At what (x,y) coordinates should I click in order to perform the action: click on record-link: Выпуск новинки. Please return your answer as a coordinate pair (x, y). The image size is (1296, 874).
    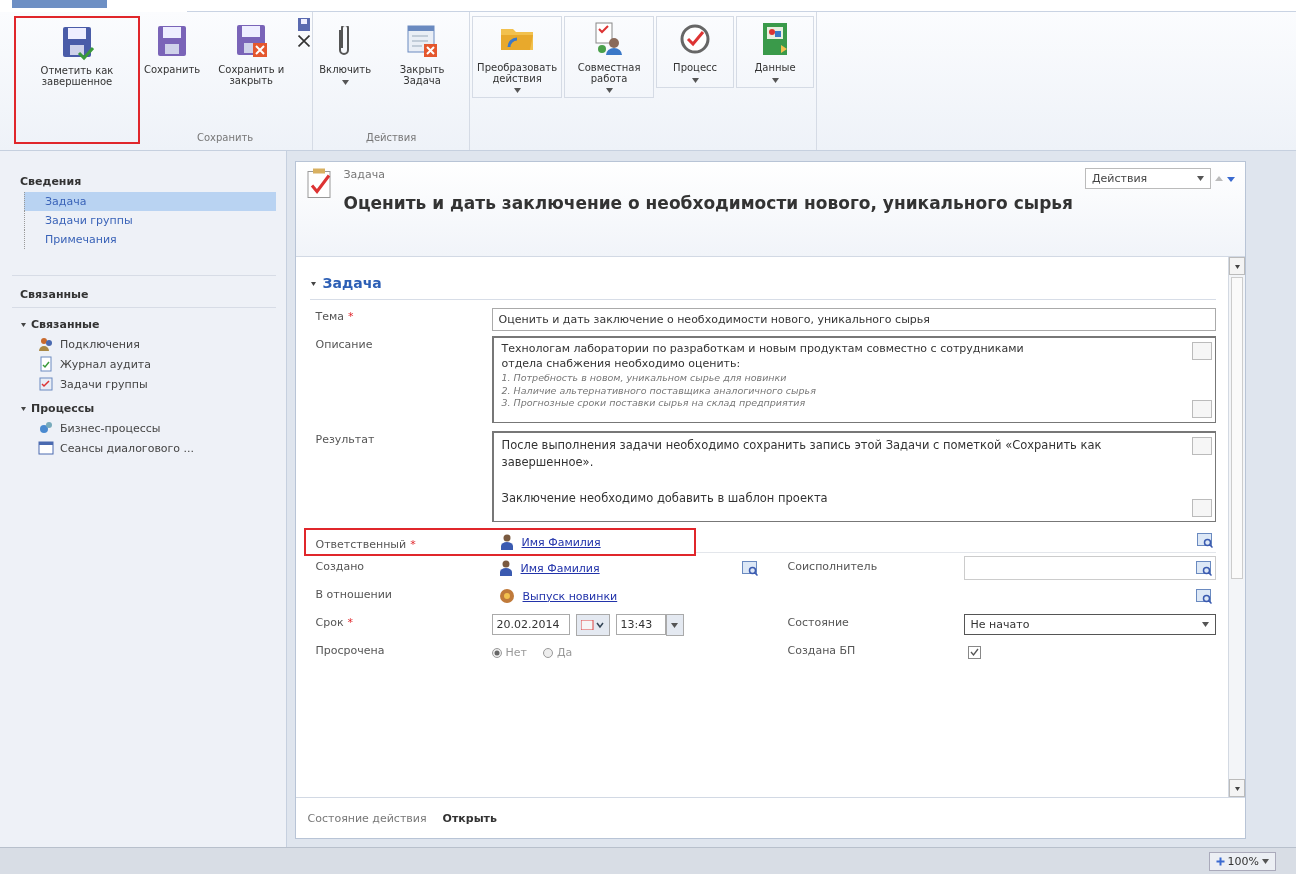
    Looking at the image, I should click on (590, 596).